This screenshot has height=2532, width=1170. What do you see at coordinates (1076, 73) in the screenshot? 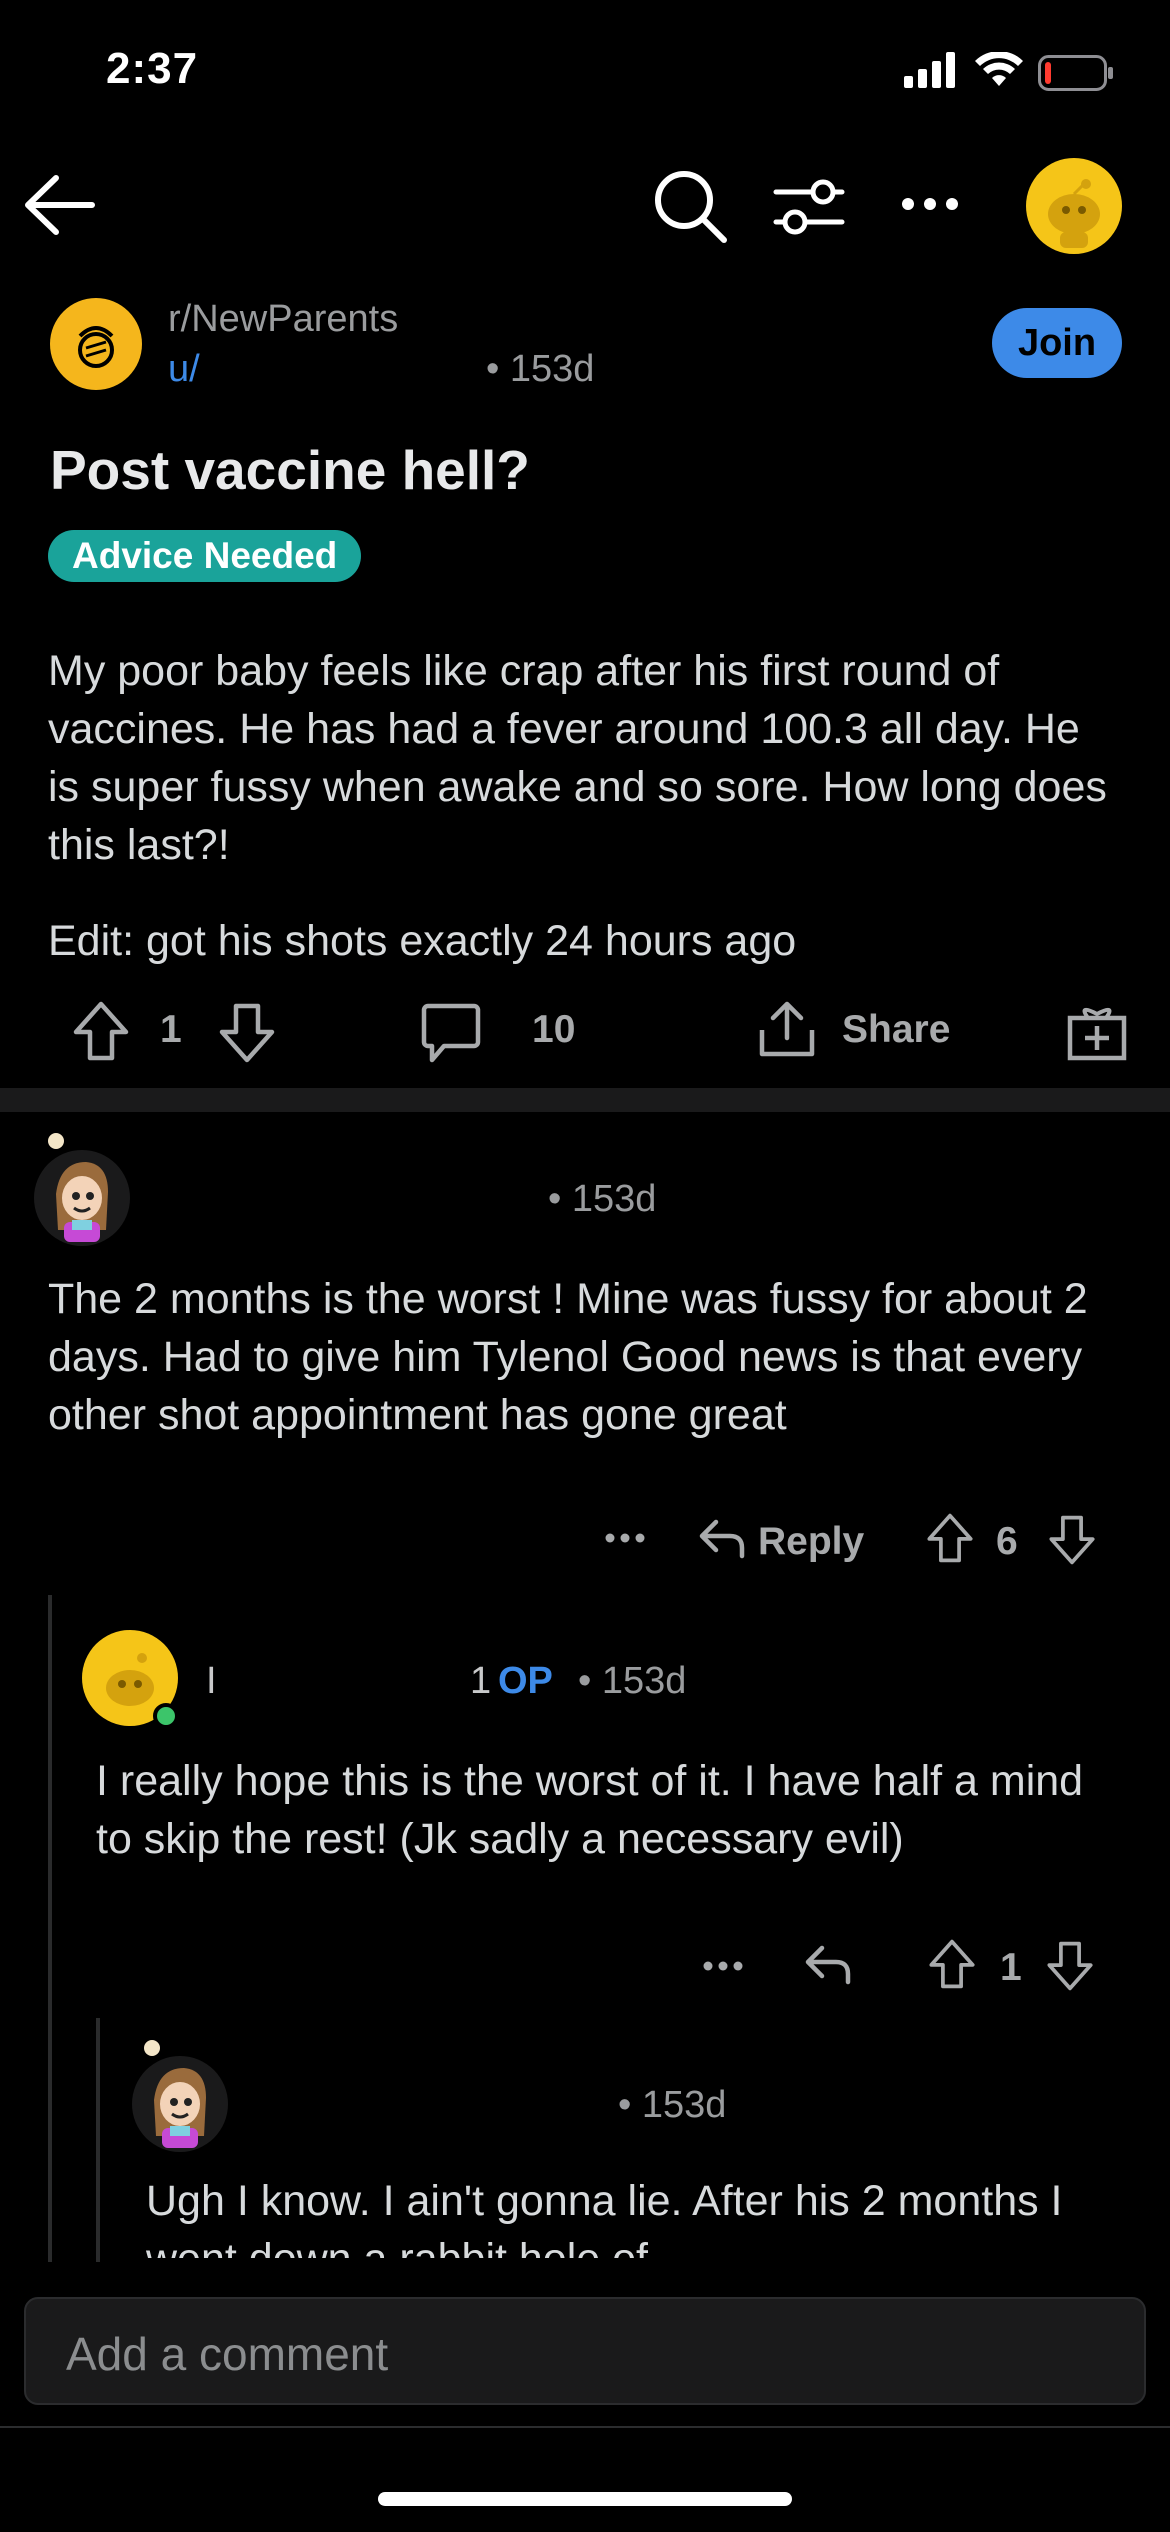
I see `battery-icon` at bounding box center [1076, 73].